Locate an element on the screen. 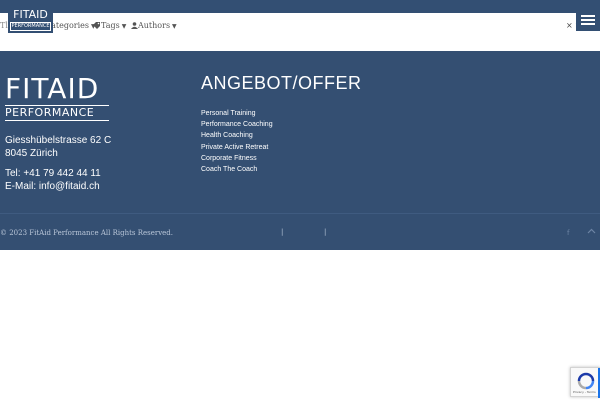 Image resolution: width=600 pixels, height=400 pixels. authors-dropdown: Authors ▼ is located at coordinates (154, 25).